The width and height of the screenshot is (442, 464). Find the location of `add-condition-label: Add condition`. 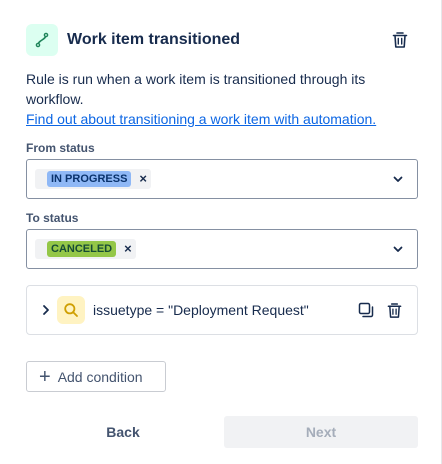

add-condition-label: Add condition is located at coordinates (100, 376).